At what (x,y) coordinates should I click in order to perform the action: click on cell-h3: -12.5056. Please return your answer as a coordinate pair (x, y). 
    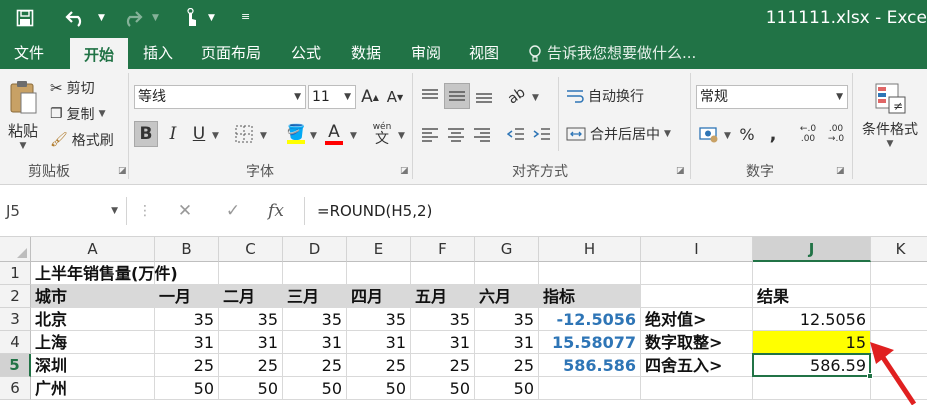
    Looking at the image, I should click on (590, 319).